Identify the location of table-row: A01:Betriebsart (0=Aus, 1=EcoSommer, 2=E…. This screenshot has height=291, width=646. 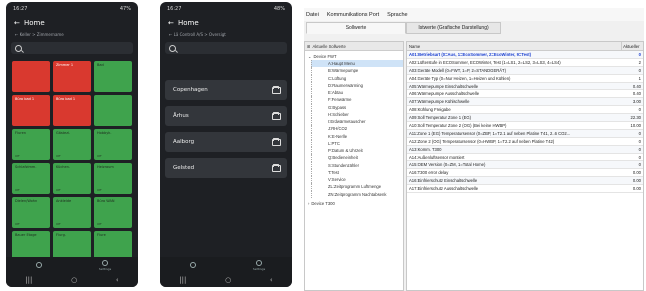
(525, 55).